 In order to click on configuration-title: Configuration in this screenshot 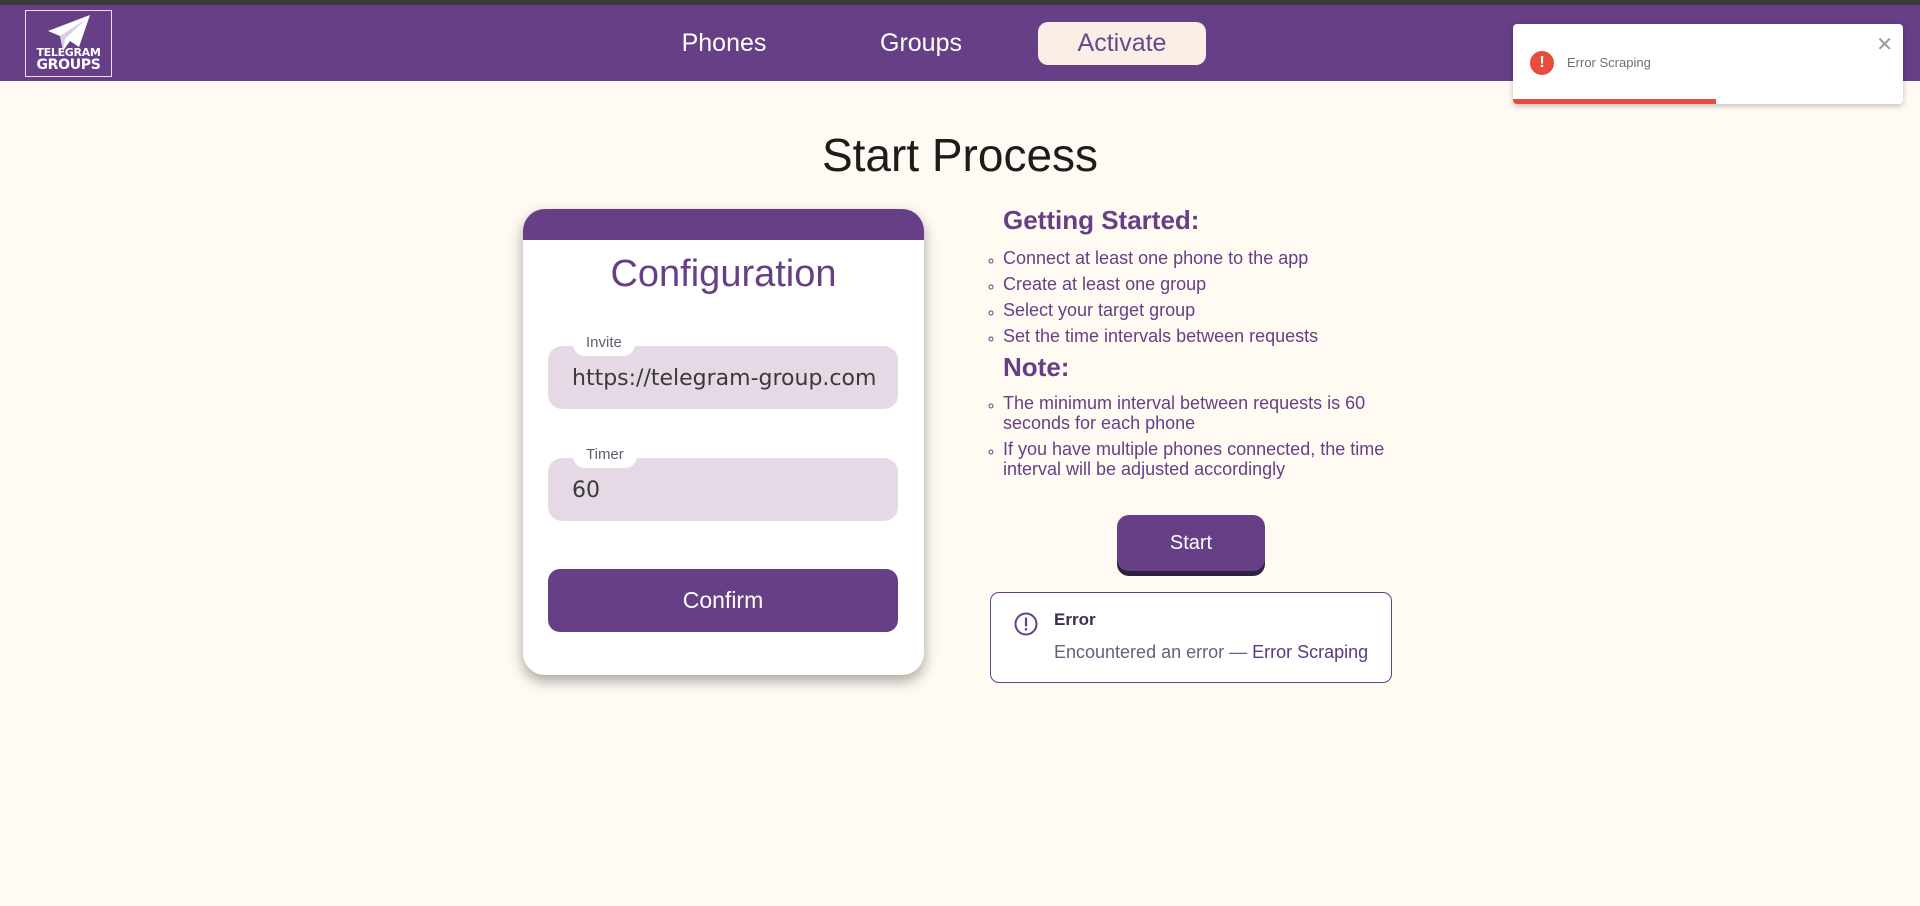, I will do `click(723, 274)`.